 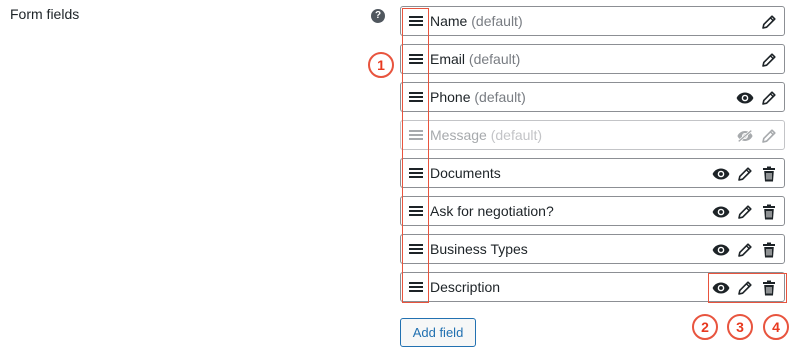 What do you see at coordinates (592, 21) in the screenshot?
I see `form-field-row: Name (default)` at bounding box center [592, 21].